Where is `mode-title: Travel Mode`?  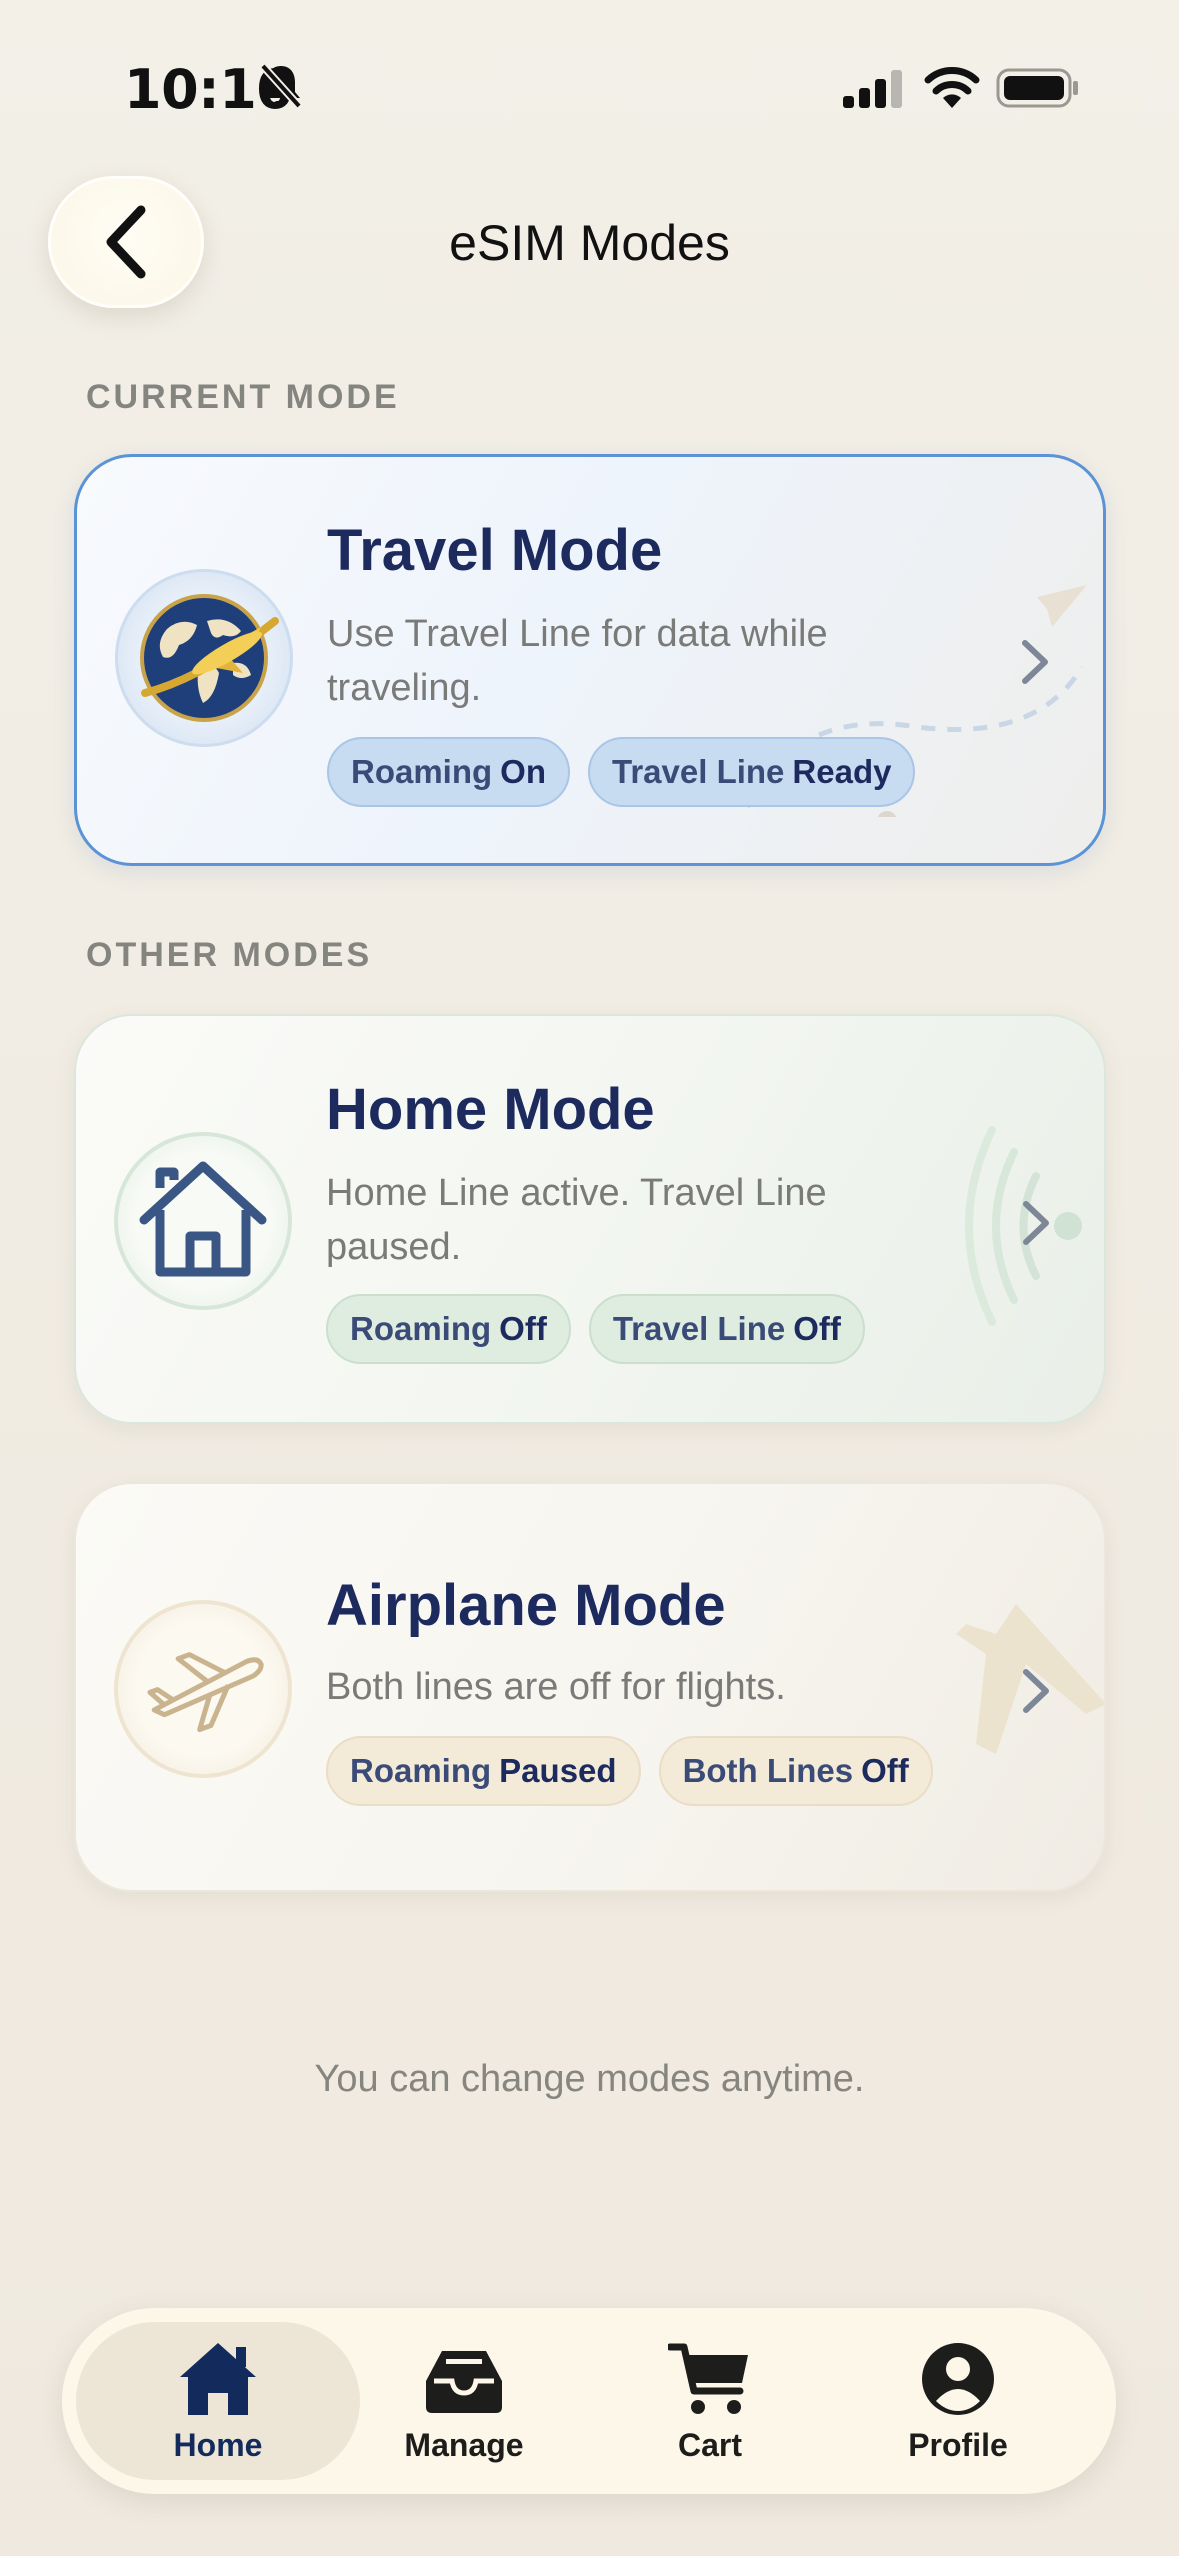 mode-title: Travel Mode is located at coordinates (495, 550).